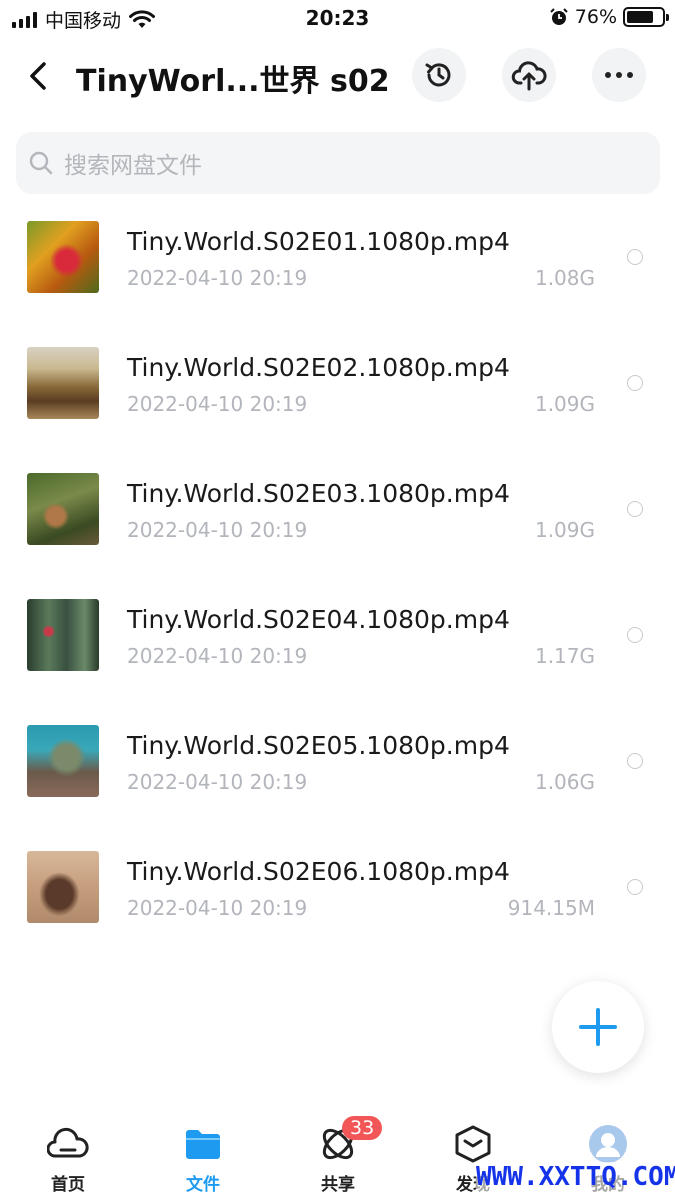 This screenshot has height=1200, width=675. I want to click on back-button, so click(40, 76).